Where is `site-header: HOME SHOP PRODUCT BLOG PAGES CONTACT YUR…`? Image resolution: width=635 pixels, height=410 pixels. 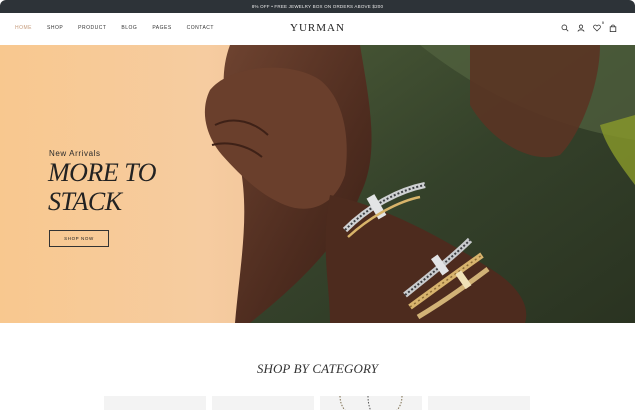 site-header: HOME SHOP PRODUCT BLOG PAGES CONTACT YUR… is located at coordinates (317, 29).